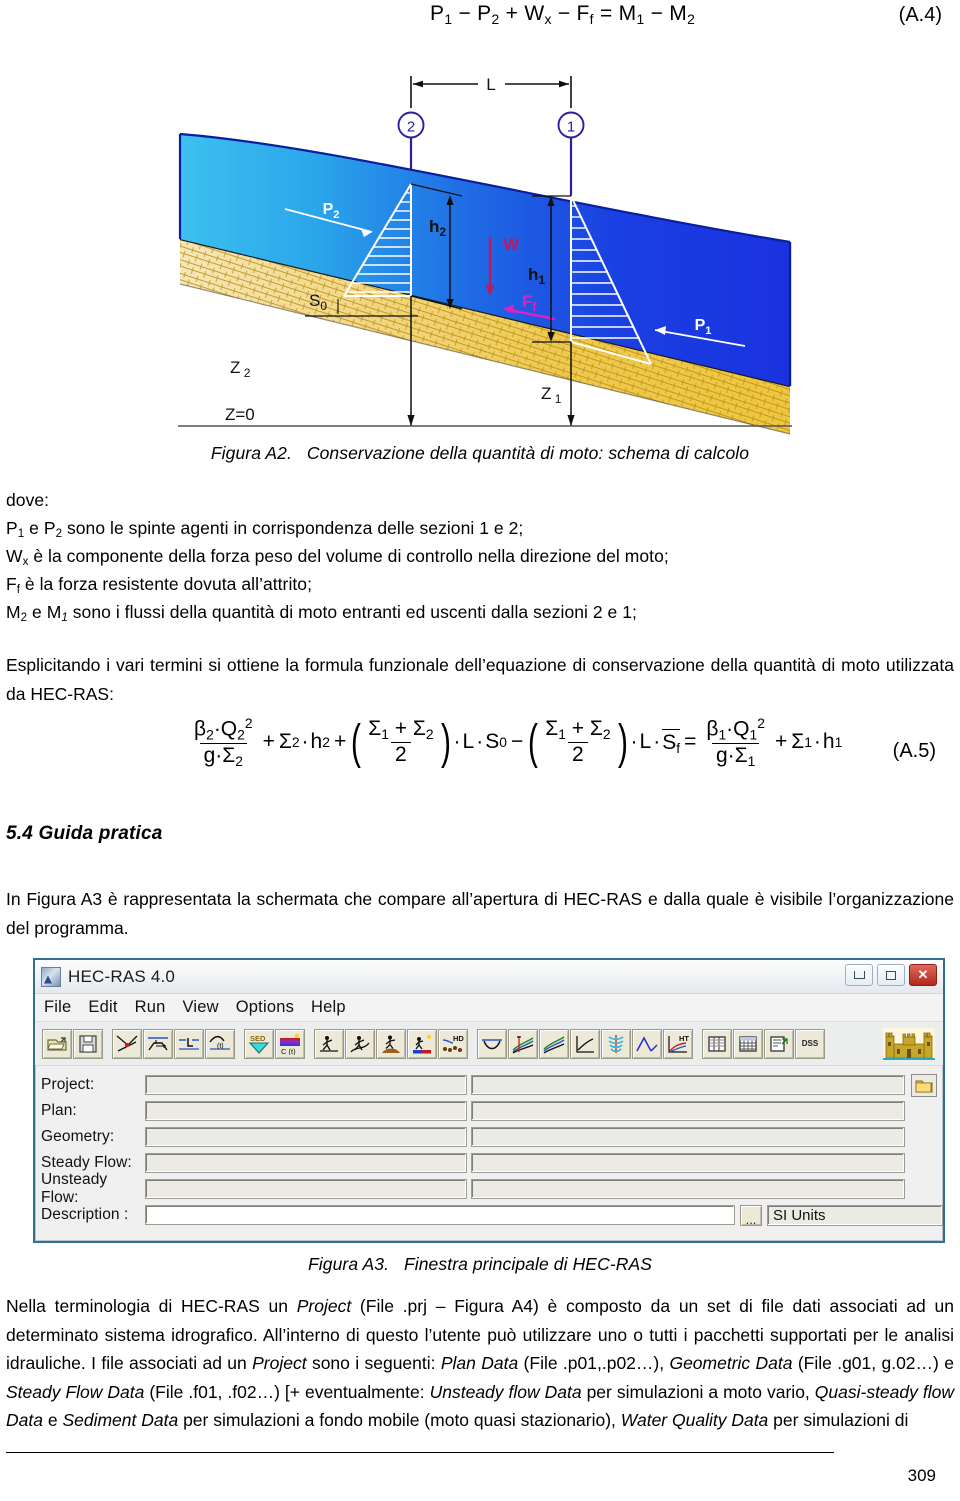  I want to click on figure-a3-caption-label: Figura A3., so click(348, 1264).